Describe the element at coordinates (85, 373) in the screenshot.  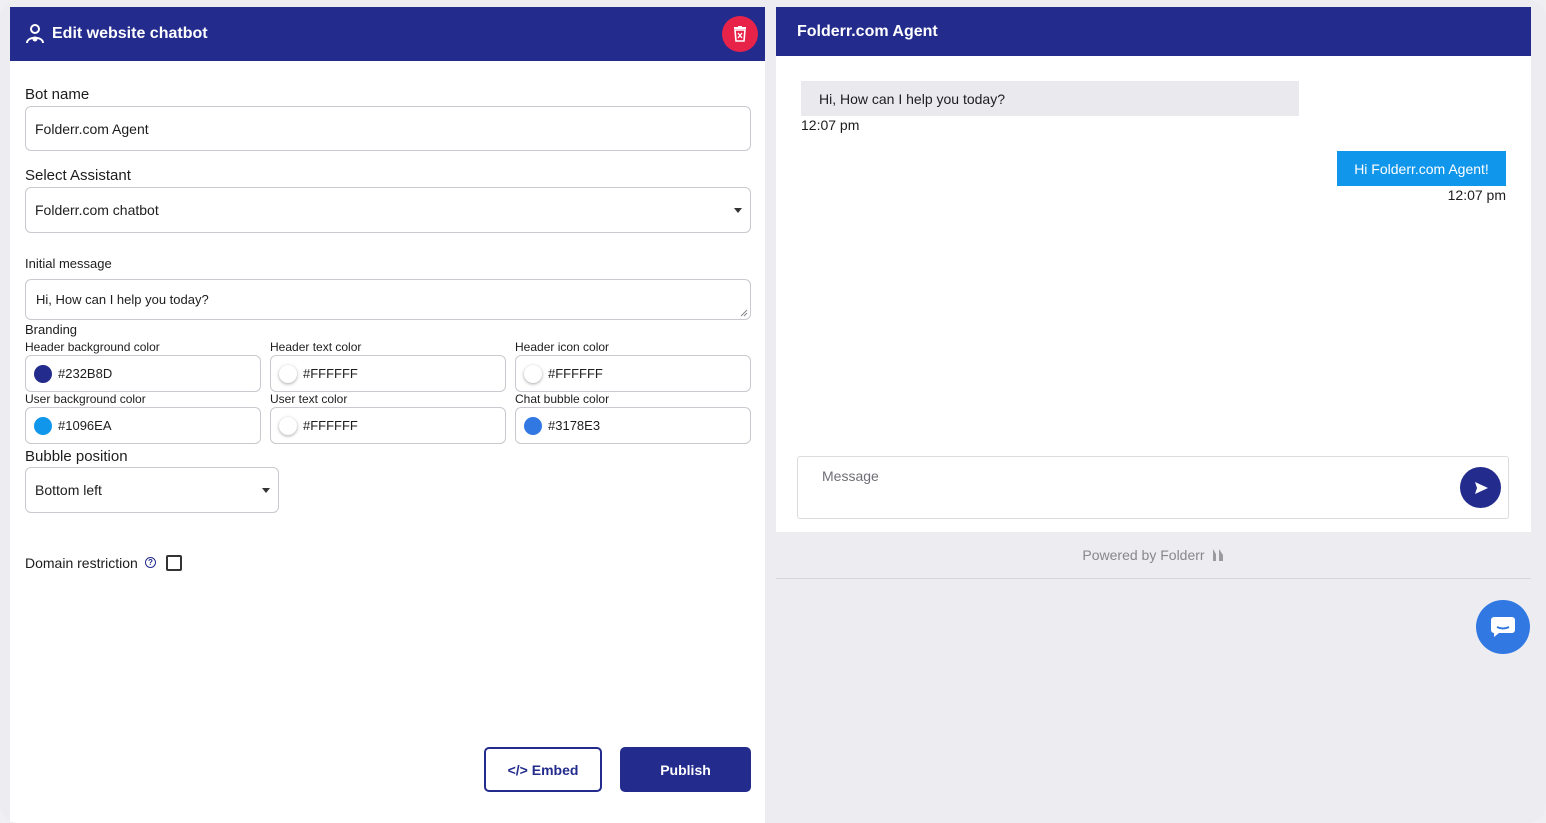
I see `header-bg-color-value: #232B8D` at that location.